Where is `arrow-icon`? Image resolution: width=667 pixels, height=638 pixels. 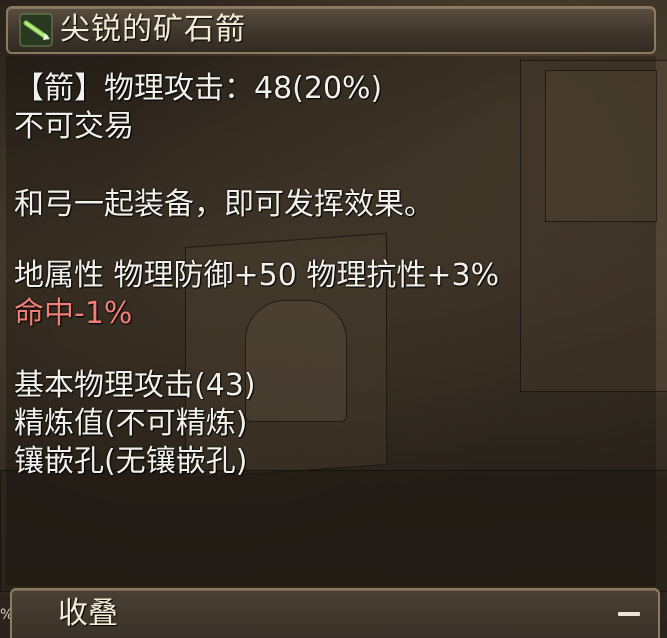 arrow-icon is located at coordinates (36, 30).